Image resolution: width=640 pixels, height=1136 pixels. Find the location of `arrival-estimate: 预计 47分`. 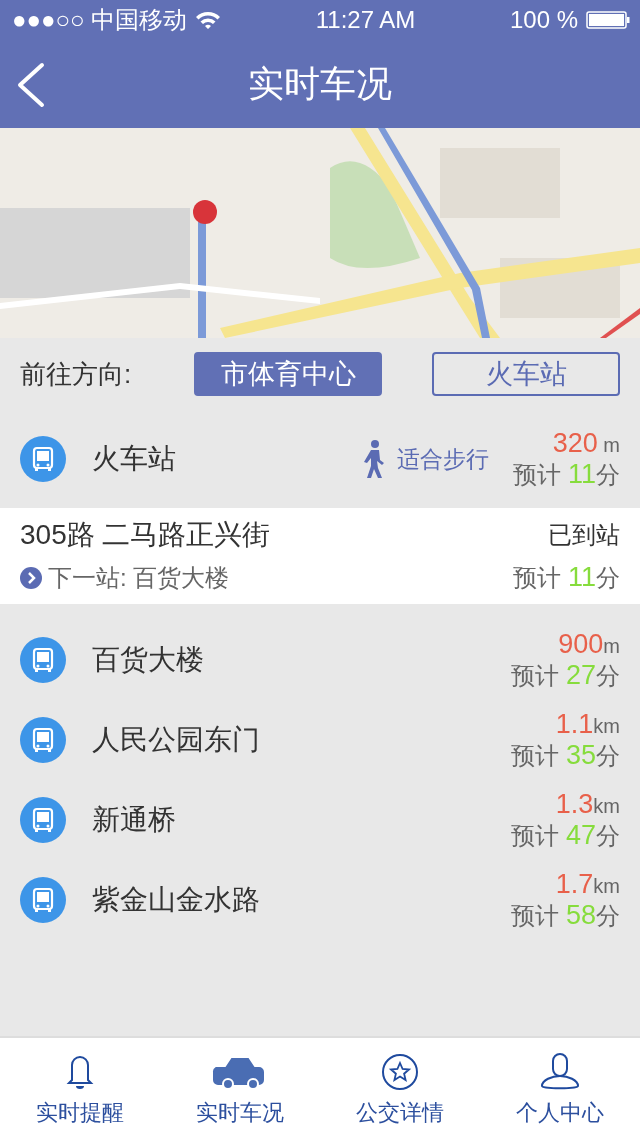

arrival-estimate: 预计 47分 is located at coordinates (565, 835).